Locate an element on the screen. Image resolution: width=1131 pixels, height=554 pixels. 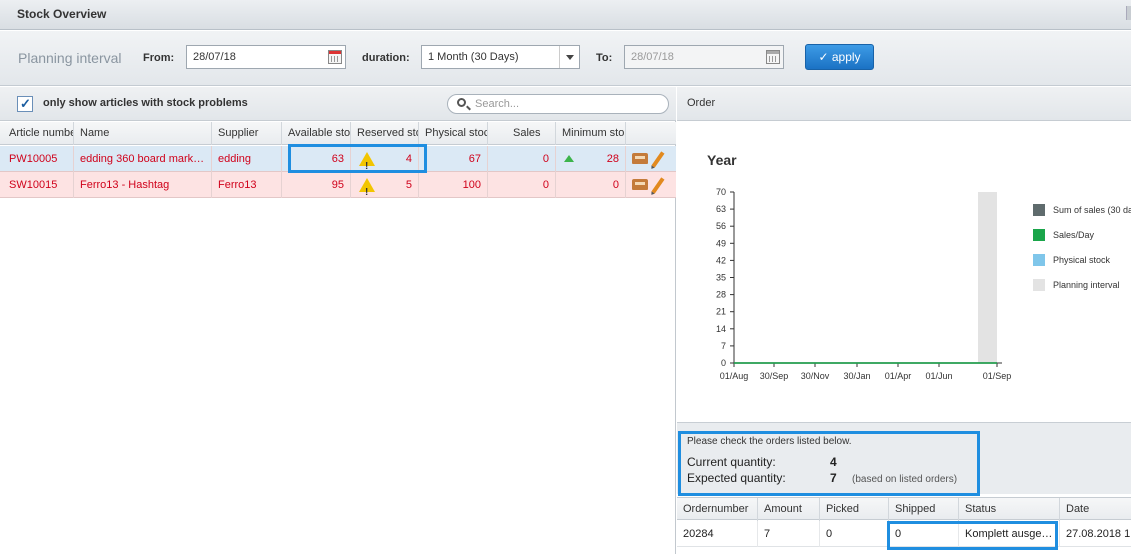
col-status: Status is located at coordinates (1009, 509).